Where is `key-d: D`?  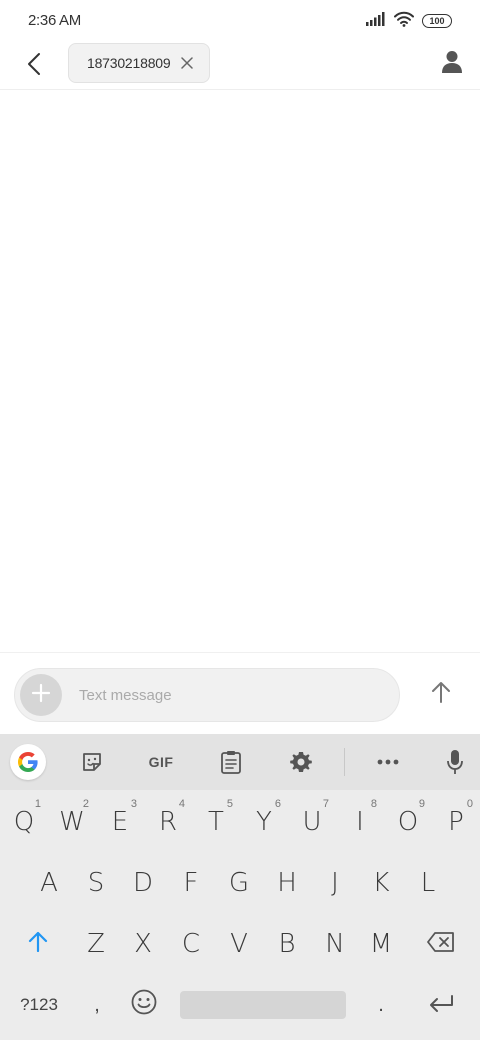 key-d: D is located at coordinates (143, 883).